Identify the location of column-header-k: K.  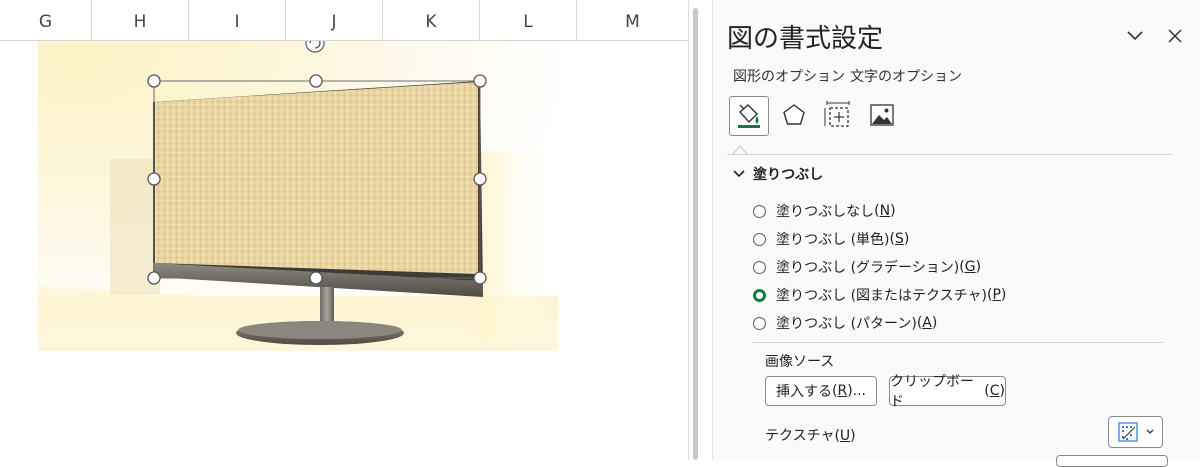
(431, 20).